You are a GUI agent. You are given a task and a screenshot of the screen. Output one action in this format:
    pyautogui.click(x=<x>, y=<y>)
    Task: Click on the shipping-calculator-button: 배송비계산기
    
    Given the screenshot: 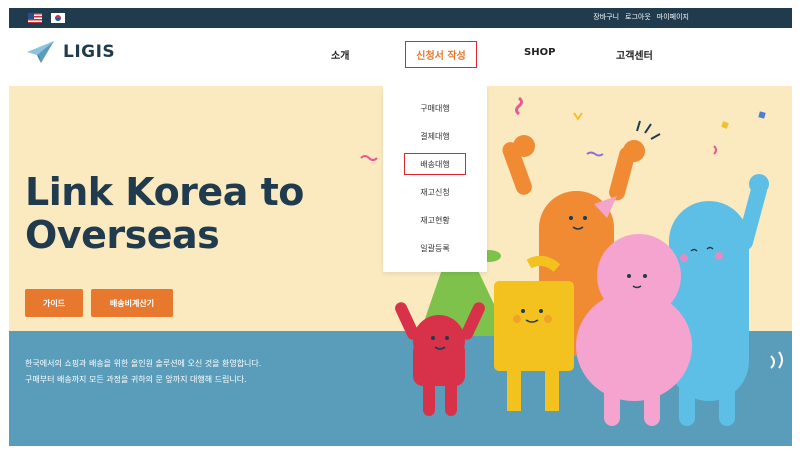 What is the action you would take?
    pyautogui.click(x=132, y=303)
    